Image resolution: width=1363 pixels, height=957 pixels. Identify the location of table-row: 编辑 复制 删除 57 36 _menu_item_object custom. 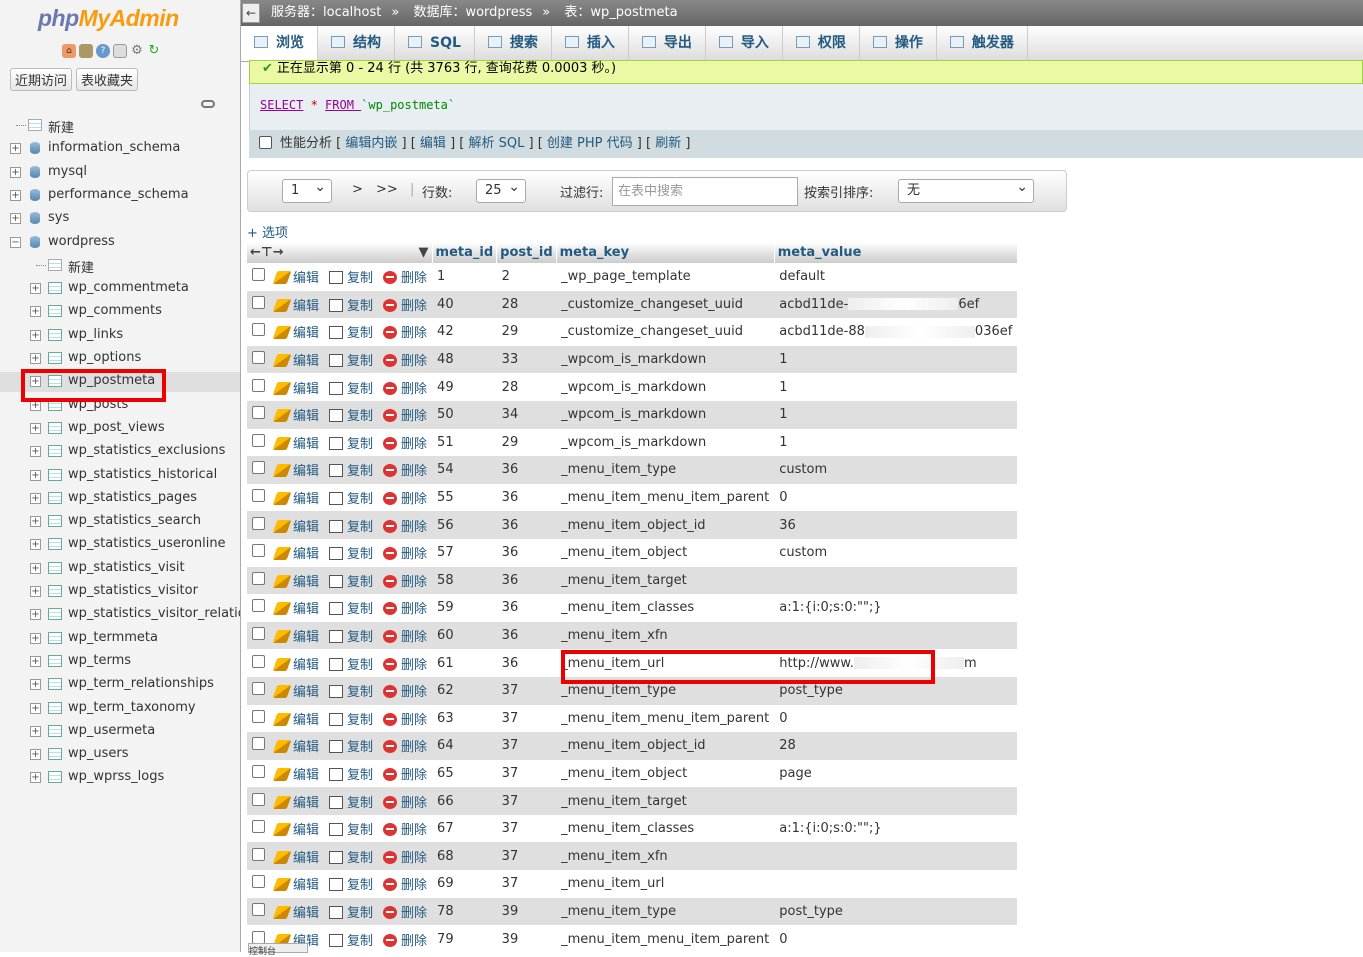
(632, 552).